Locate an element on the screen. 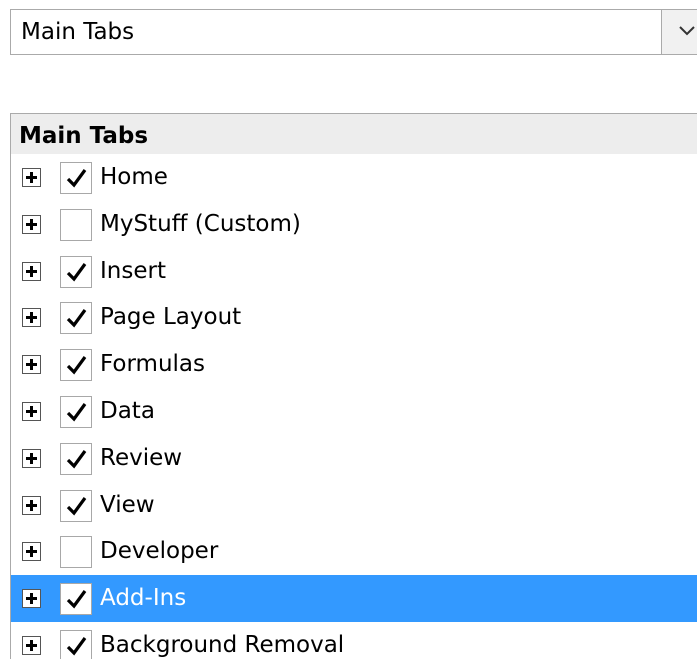 This screenshot has width=697, height=659. dropdown-arrow-button is located at coordinates (679, 32).